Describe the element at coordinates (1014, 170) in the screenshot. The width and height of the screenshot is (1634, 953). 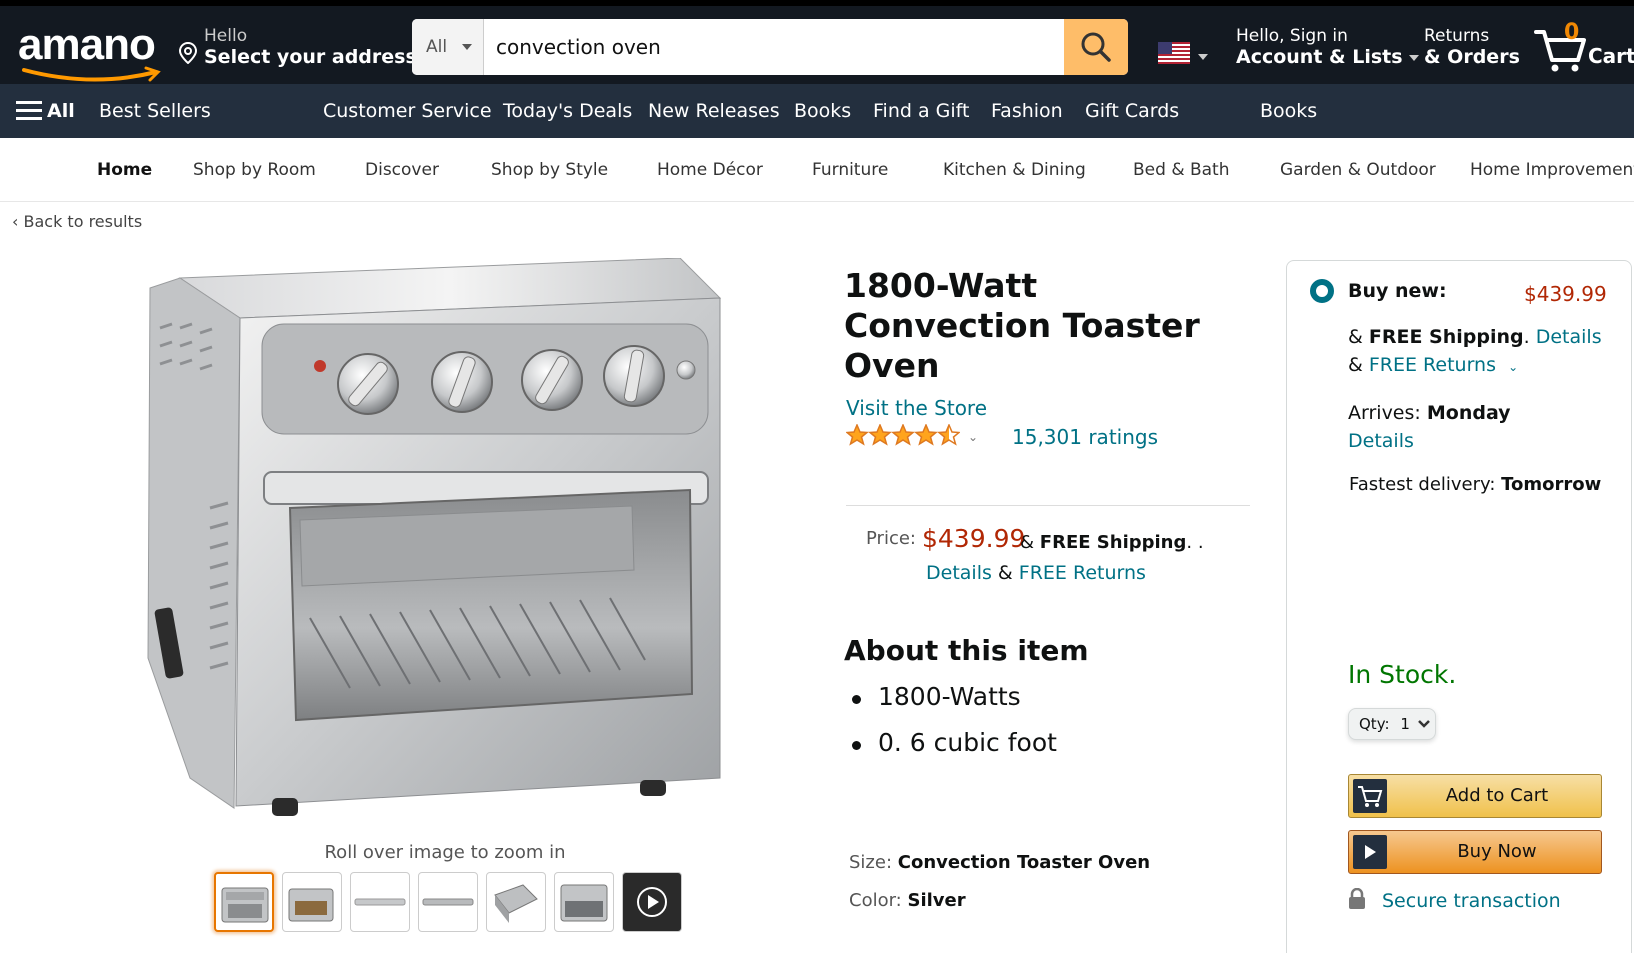
I see `dept-kitchen-dining: Kitchen & Dining` at that location.